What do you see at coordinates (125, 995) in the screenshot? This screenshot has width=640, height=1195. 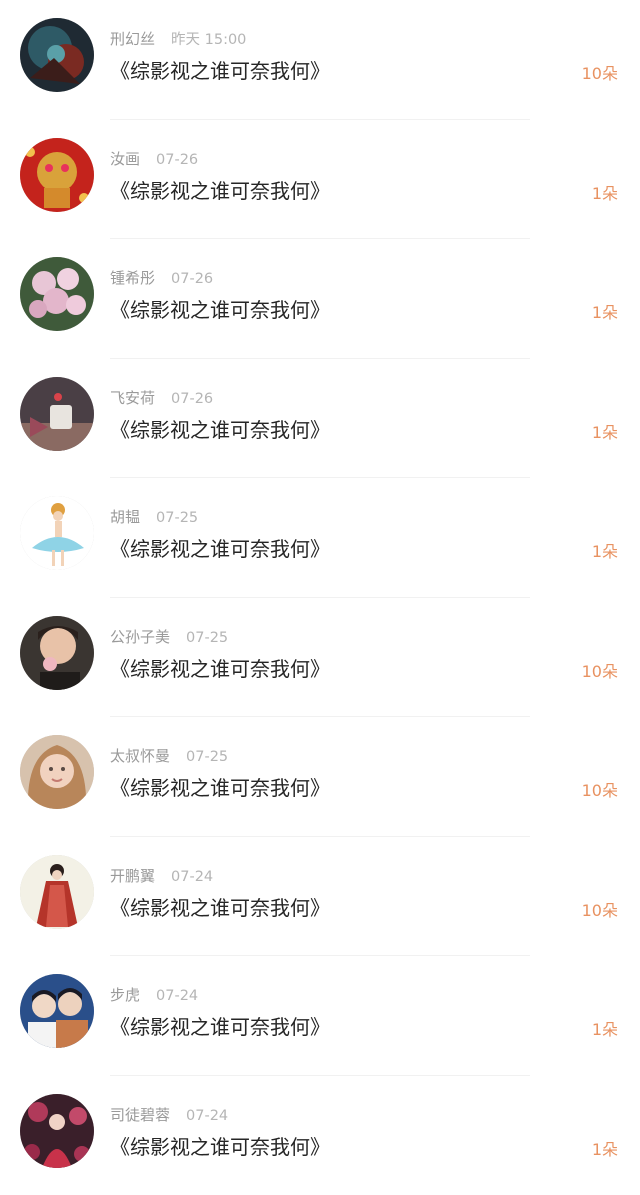 I see `user-name: 步虎` at bounding box center [125, 995].